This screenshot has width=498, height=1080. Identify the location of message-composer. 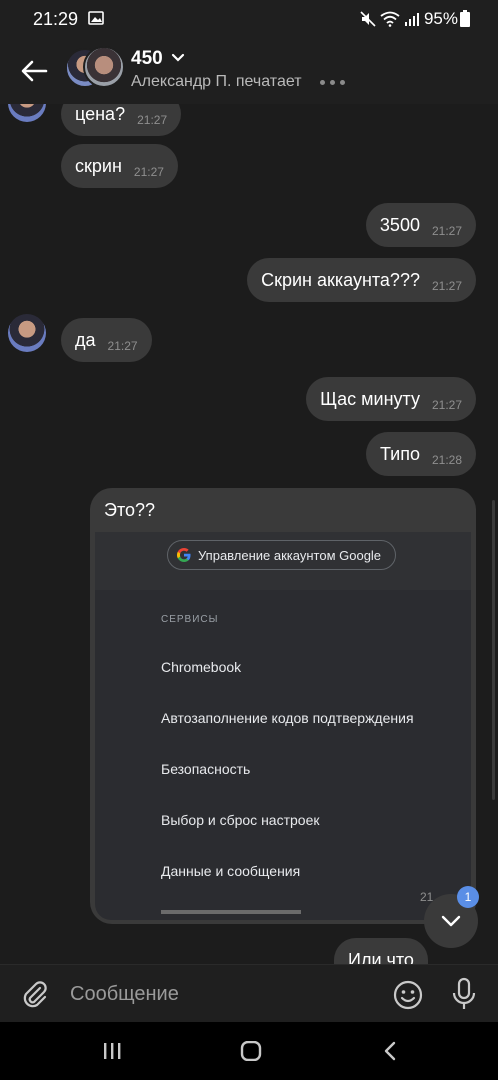
(249, 993).